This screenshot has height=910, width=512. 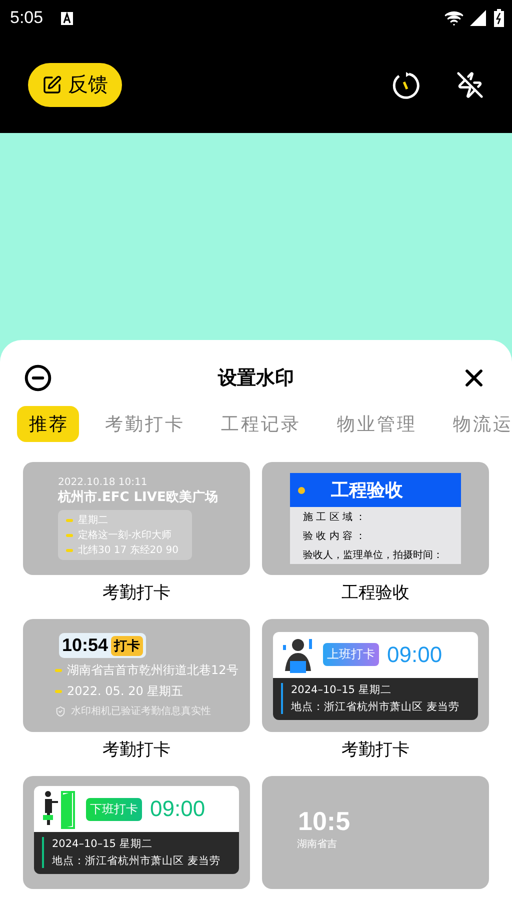 I want to click on shield-check-icon, so click(x=60, y=711).